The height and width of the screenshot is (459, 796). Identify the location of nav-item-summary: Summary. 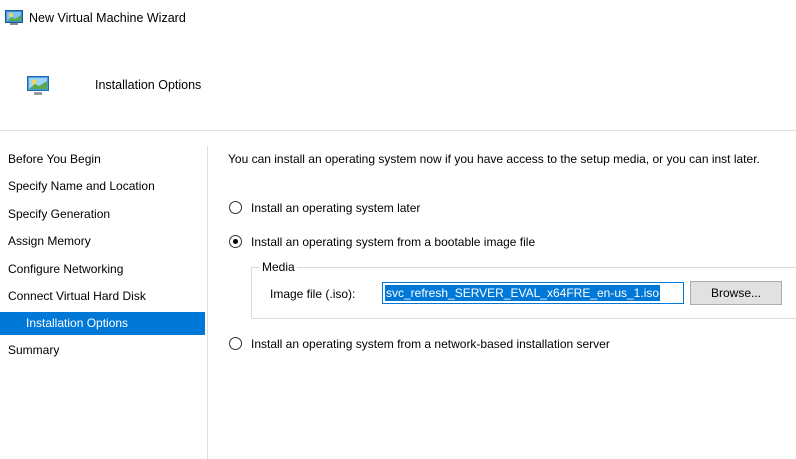
(102, 350).